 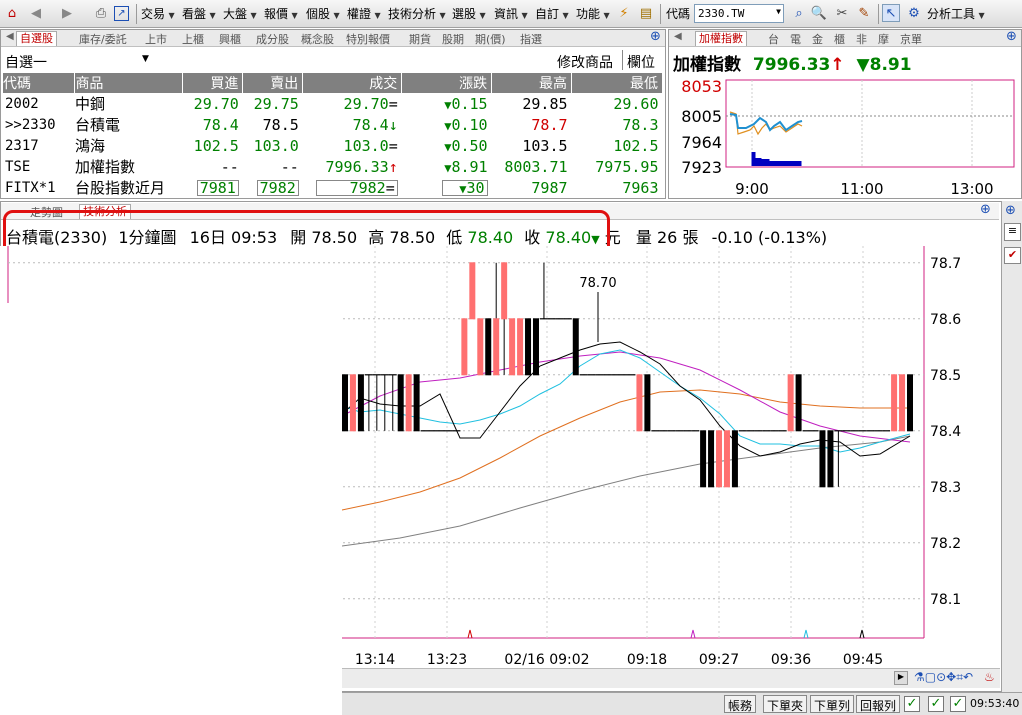 What do you see at coordinates (273, 145) in the screenshot?
I see `ask-cell: 103.0` at bounding box center [273, 145].